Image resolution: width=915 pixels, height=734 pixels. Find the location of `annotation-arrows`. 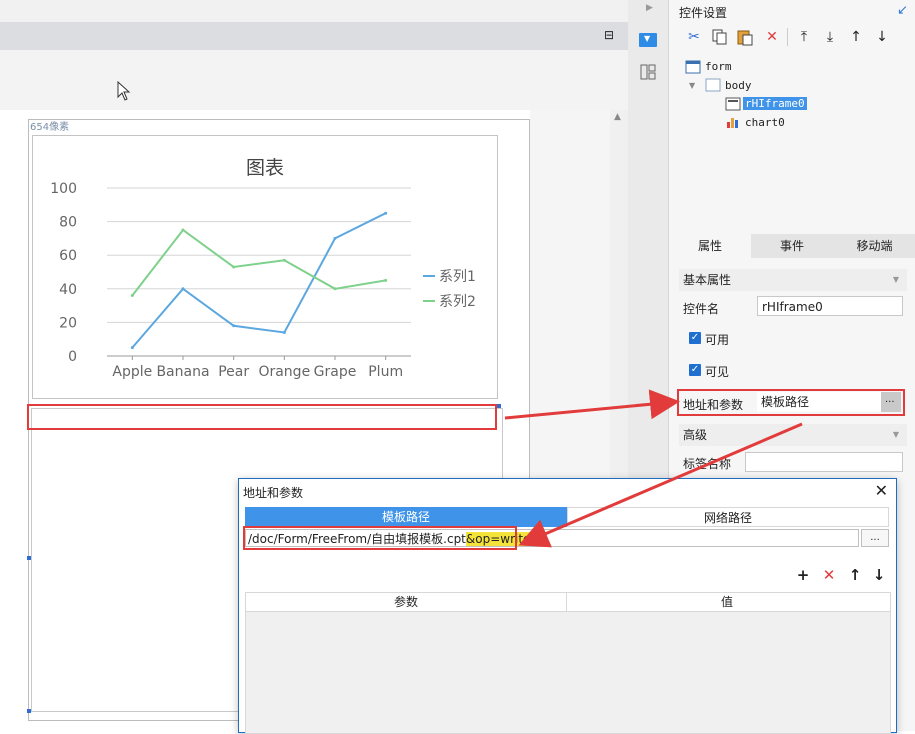

annotation-arrows is located at coordinates (653, 468).